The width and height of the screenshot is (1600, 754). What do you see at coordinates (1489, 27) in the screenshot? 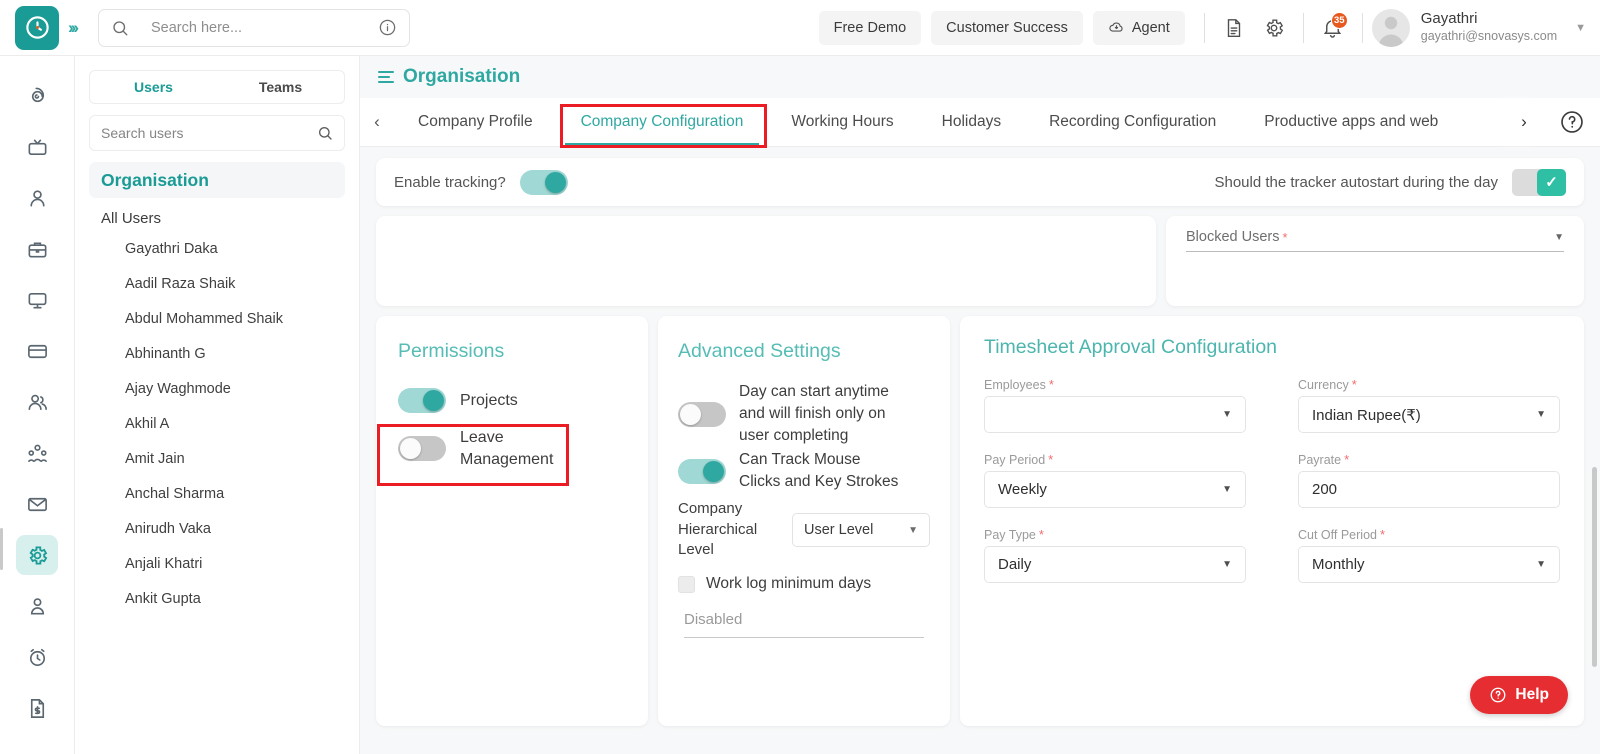
I see `user-info: Gayathri gayathri@snovasys.com` at bounding box center [1489, 27].